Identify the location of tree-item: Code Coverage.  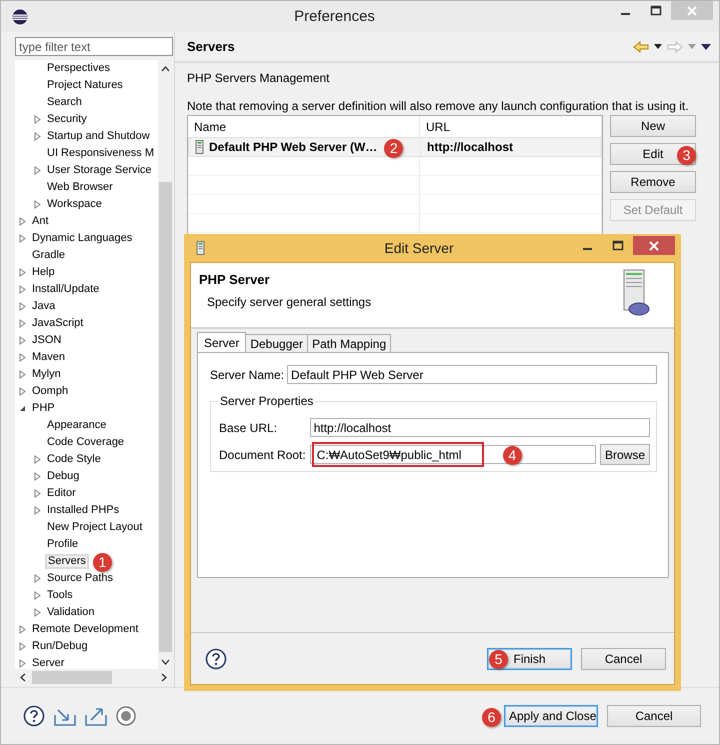
(85, 442).